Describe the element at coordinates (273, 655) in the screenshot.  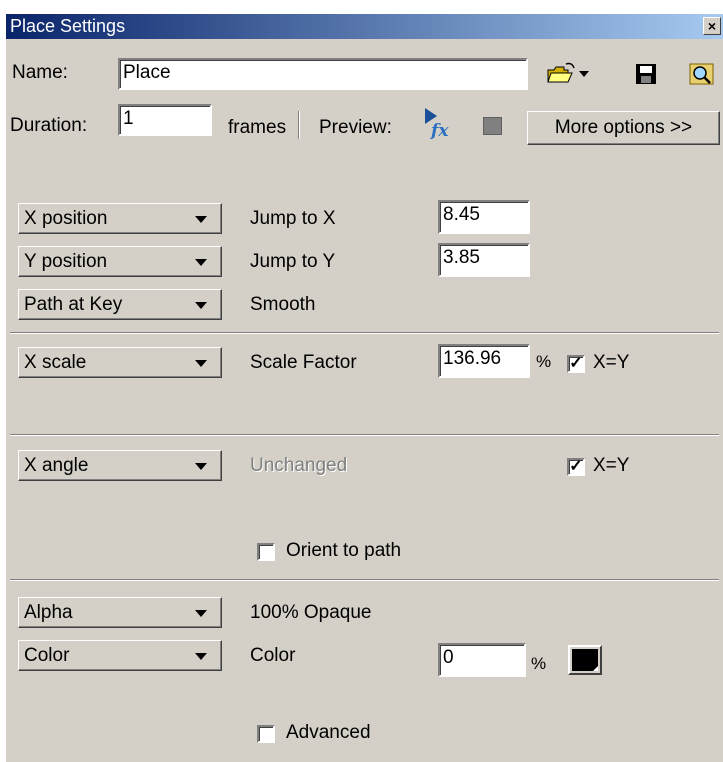
I see `color-label: Color` at that location.